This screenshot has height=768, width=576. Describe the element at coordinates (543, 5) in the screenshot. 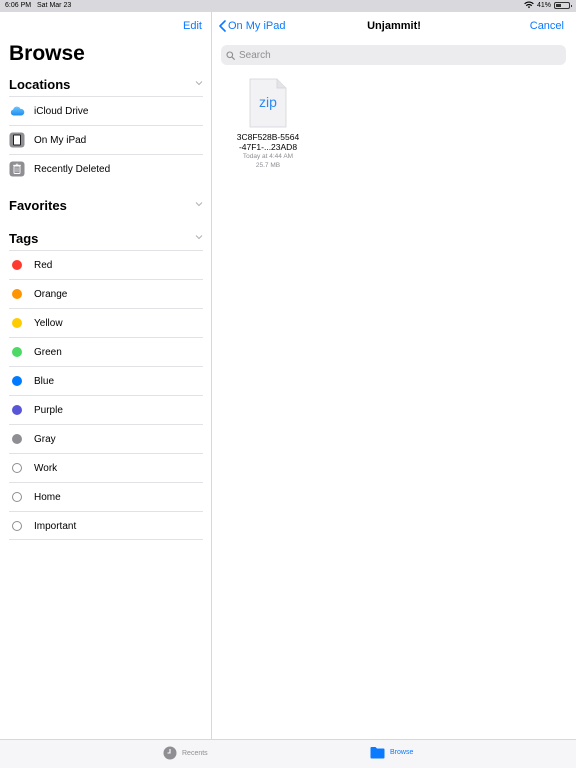

I see `battery-percent: 41%` at that location.